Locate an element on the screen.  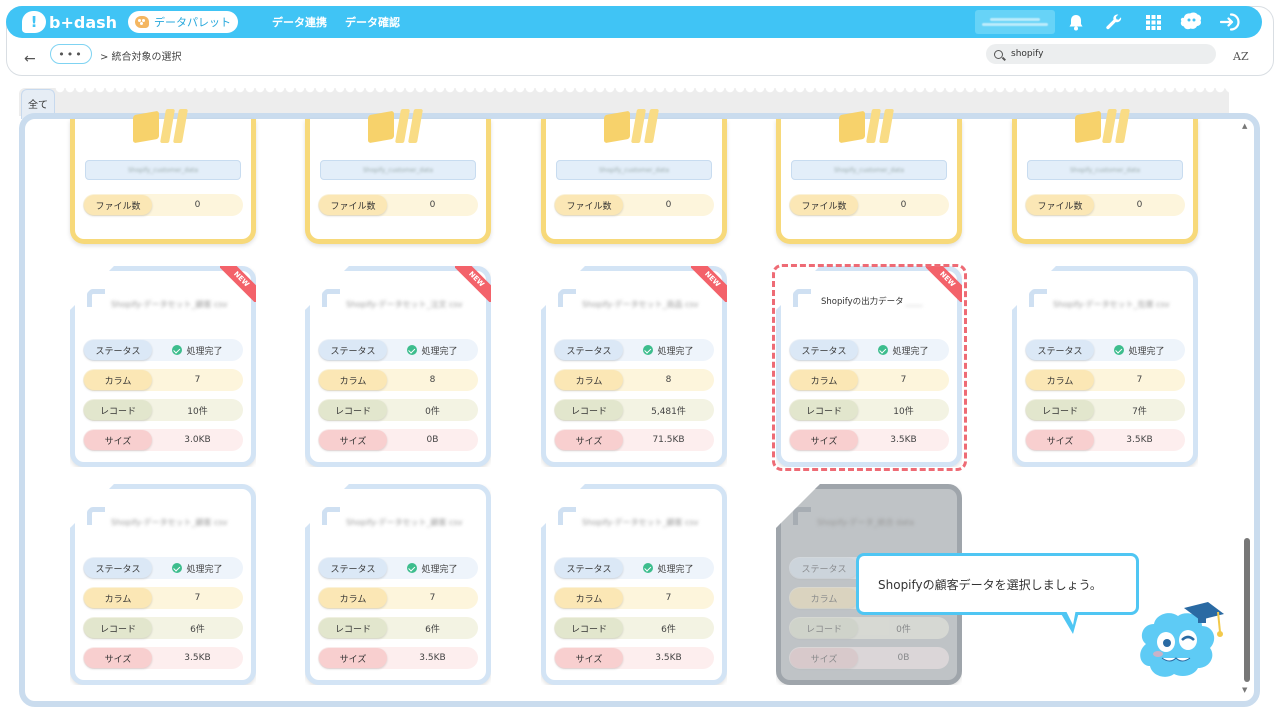
record-row: レコード 6件 is located at coordinates (163, 628).